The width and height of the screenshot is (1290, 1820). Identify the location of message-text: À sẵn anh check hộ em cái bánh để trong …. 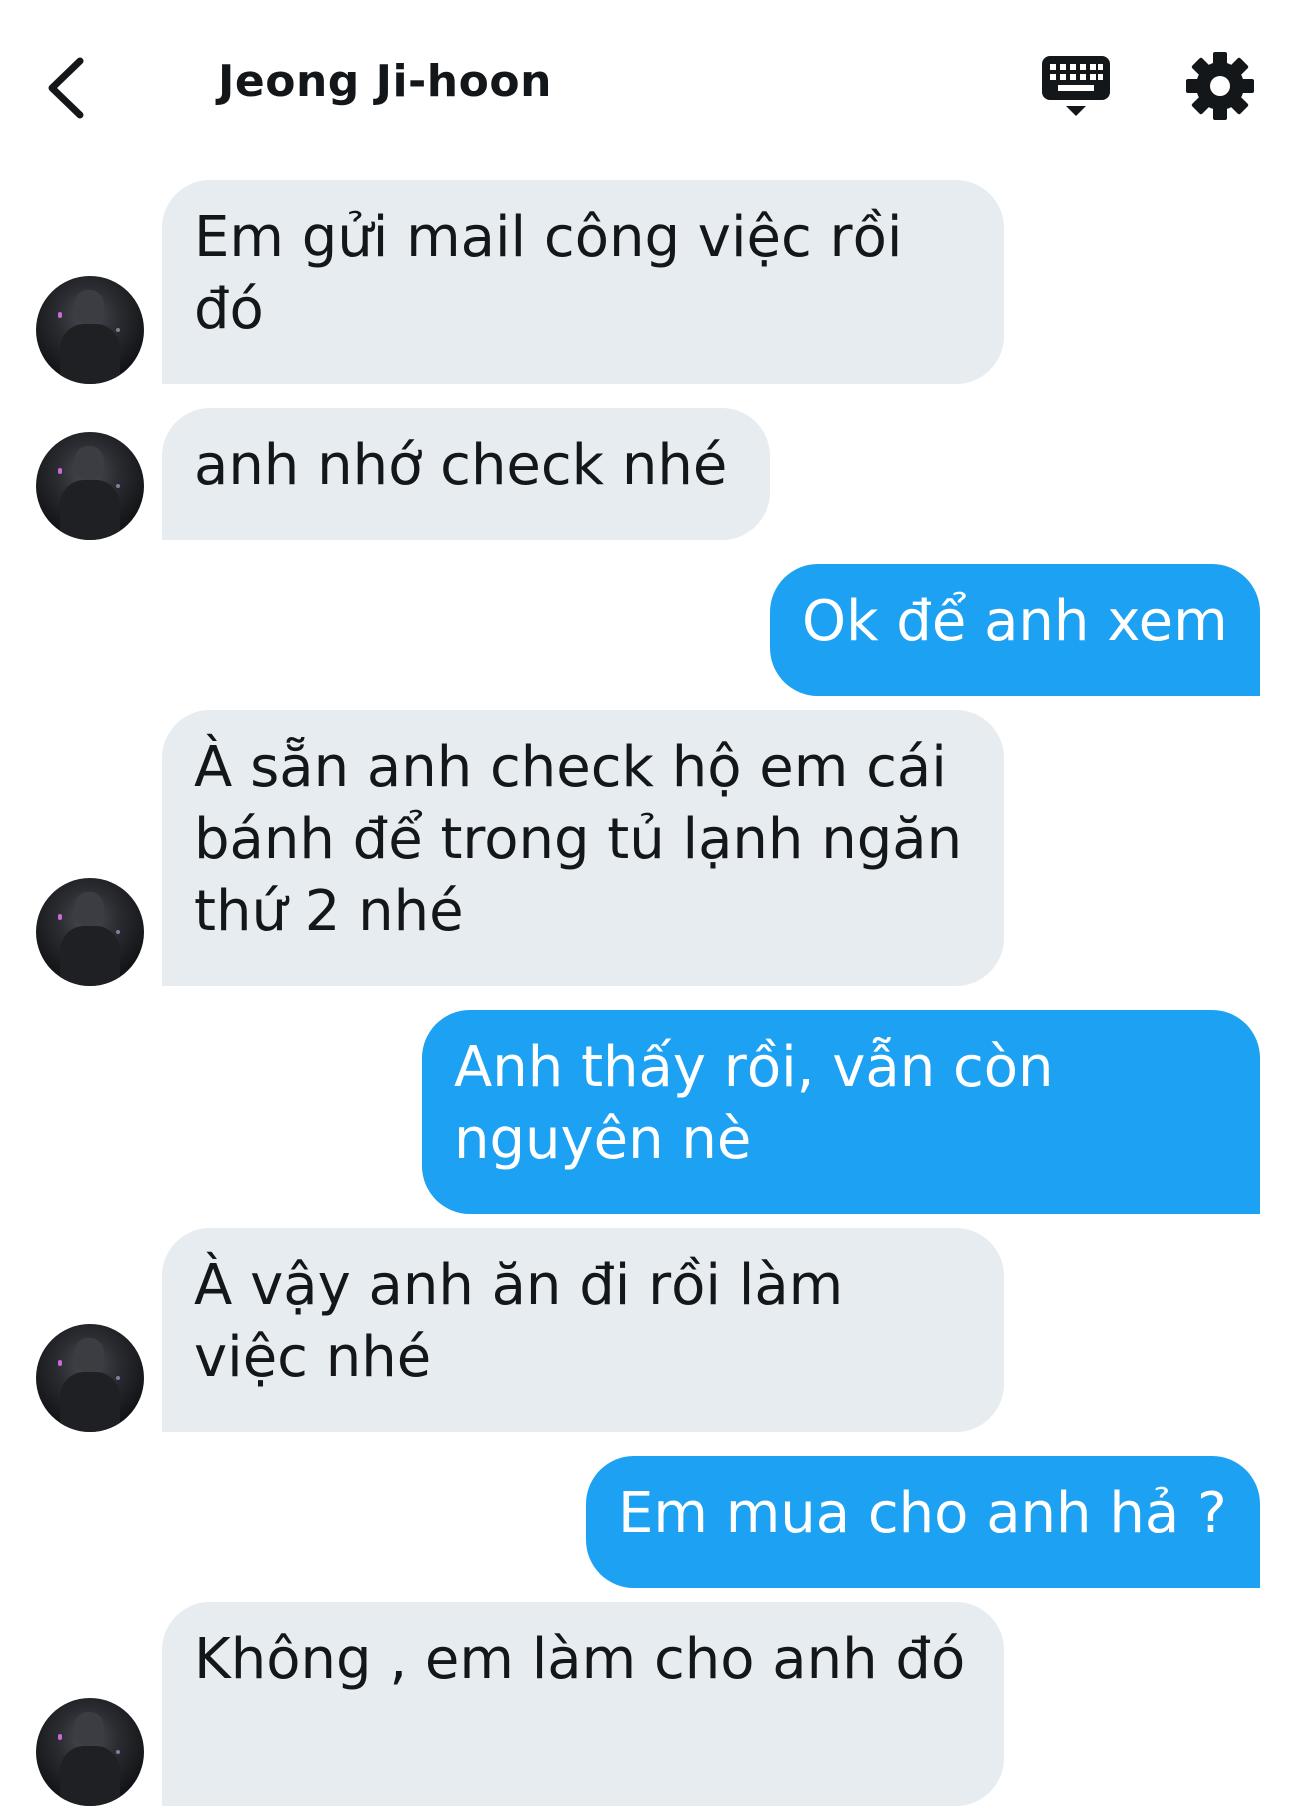
(578, 839).